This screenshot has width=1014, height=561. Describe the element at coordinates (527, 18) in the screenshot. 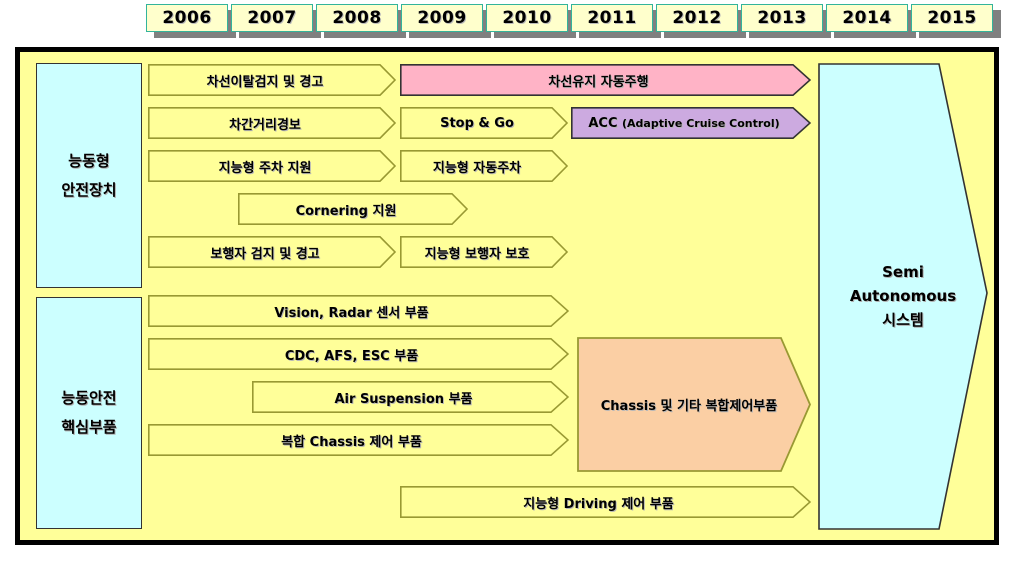

I see `year-label-2010: 2010` at that location.